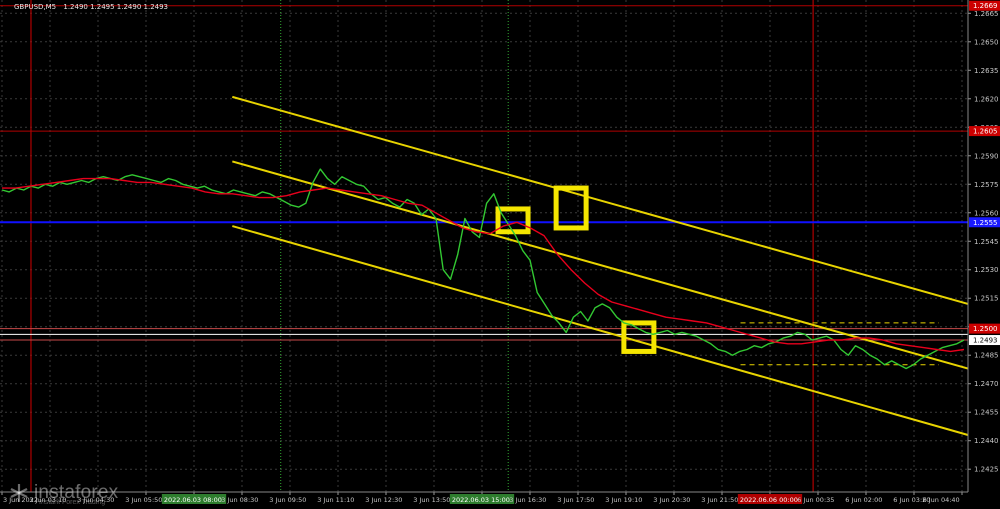 Image resolution: width=1000 pixels, height=509 pixels. Describe the element at coordinates (383, 500) in the screenshot. I see `x-tick-label: 3 Jun 12:30` at that location.